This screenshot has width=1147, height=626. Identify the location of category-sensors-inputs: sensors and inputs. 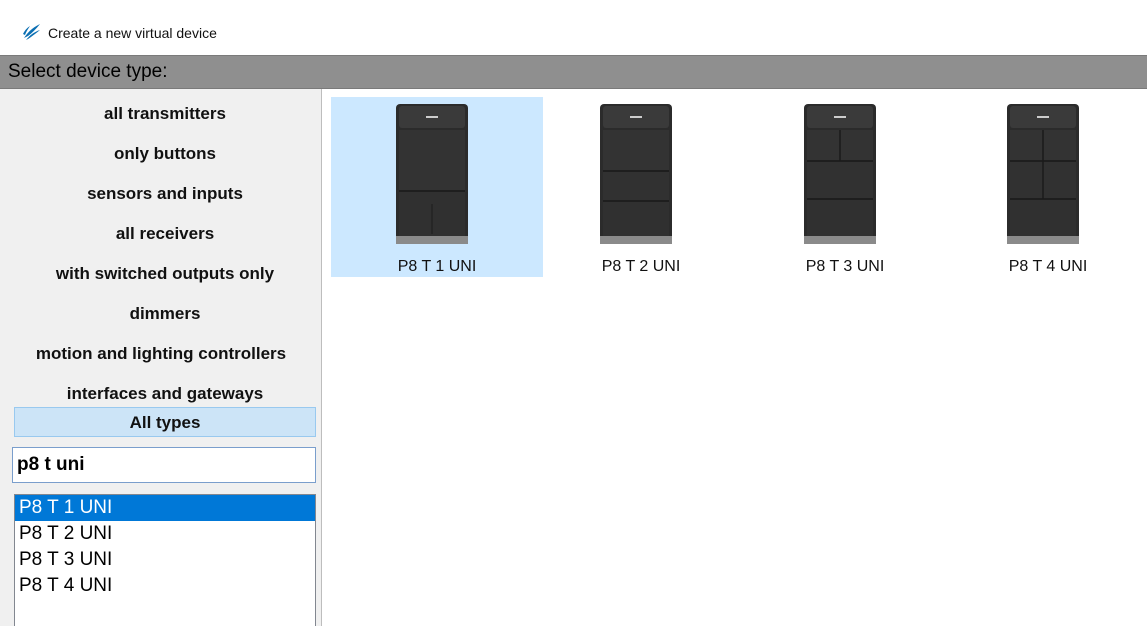
(165, 194).